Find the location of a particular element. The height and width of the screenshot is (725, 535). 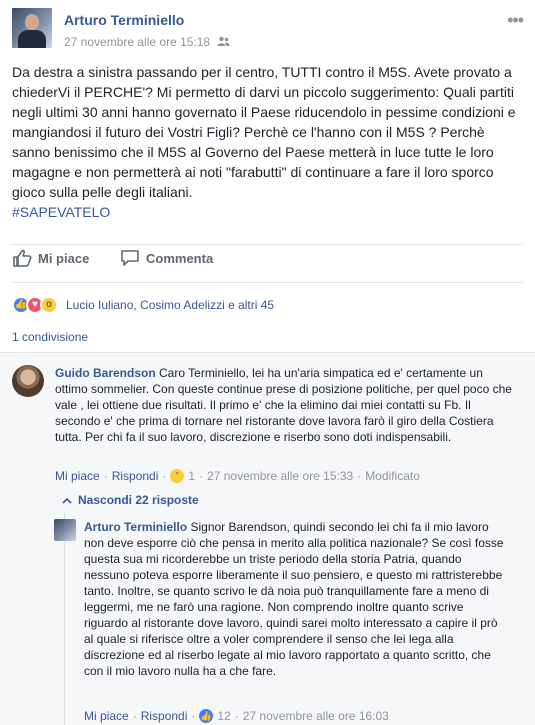

post-timestamp: 27 novembre alle ore 15:18 is located at coordinates (137, 42).